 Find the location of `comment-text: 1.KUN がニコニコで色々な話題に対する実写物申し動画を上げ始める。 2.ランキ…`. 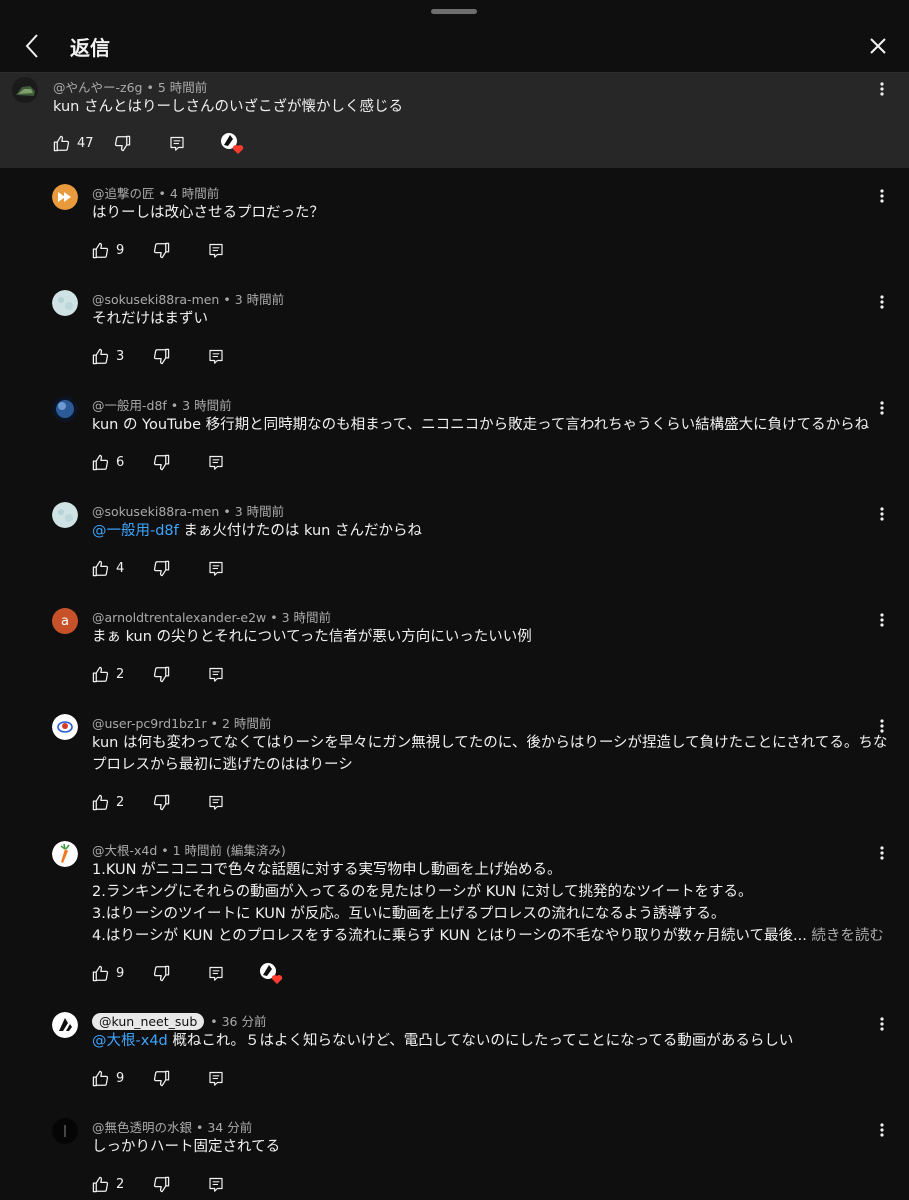

comment-text: 1.KUN がニコニコで色々な話題に対する実写物申し動画を上げ始める。 2.ランキ… is located at coordinates (488, 903).